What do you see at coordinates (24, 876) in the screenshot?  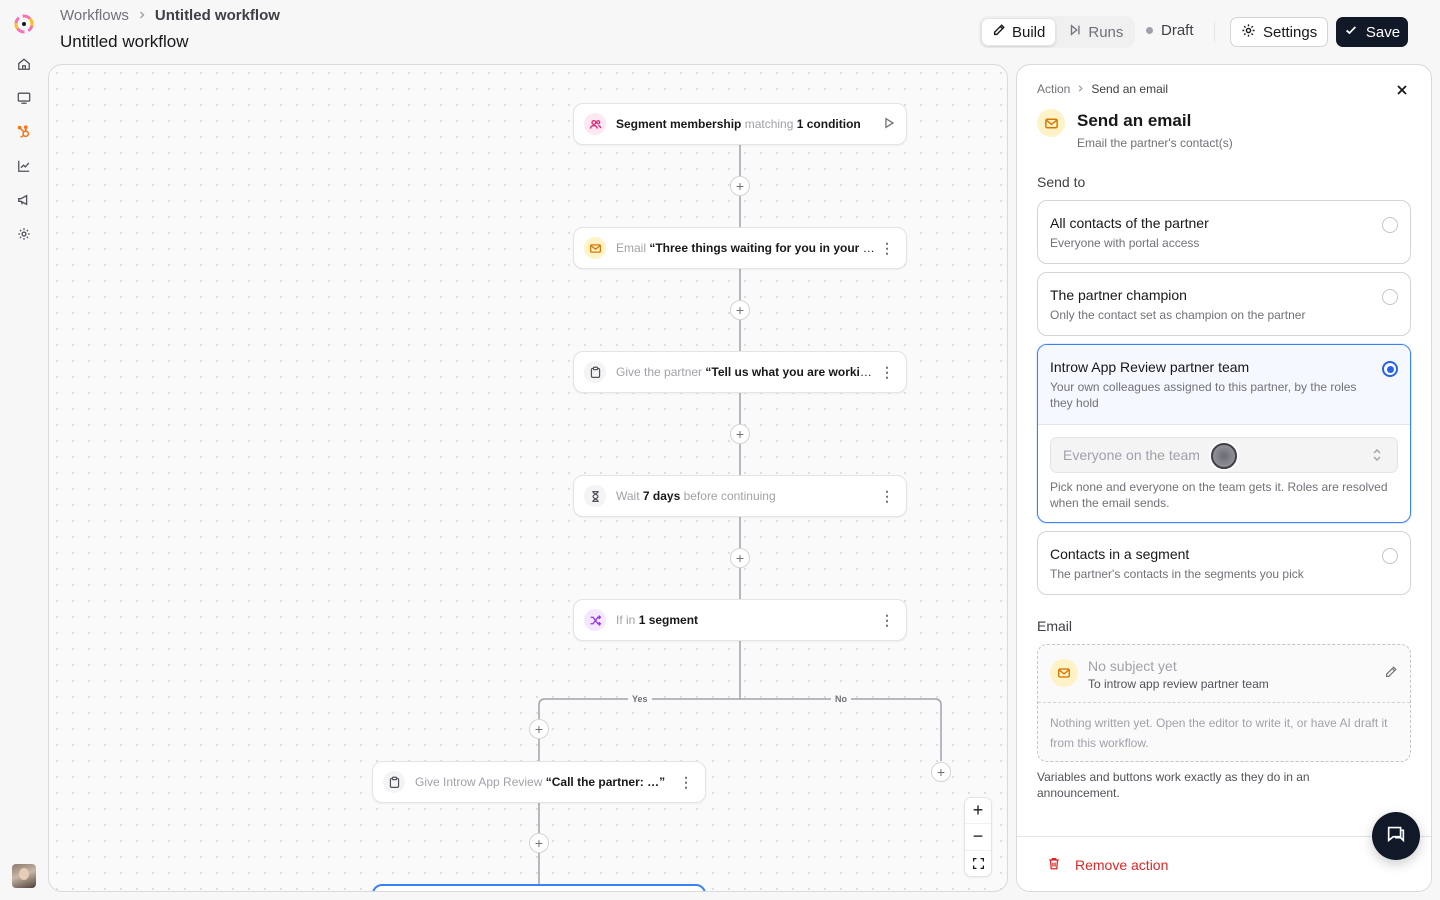 I see `avatar` at bounding box center [24, 876].